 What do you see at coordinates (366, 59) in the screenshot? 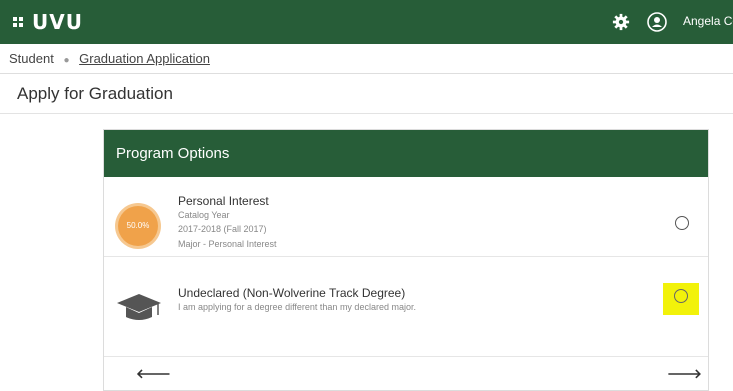
I see `breadcrumb: Student ● Graduation Application` at bounding box center [366, 59].